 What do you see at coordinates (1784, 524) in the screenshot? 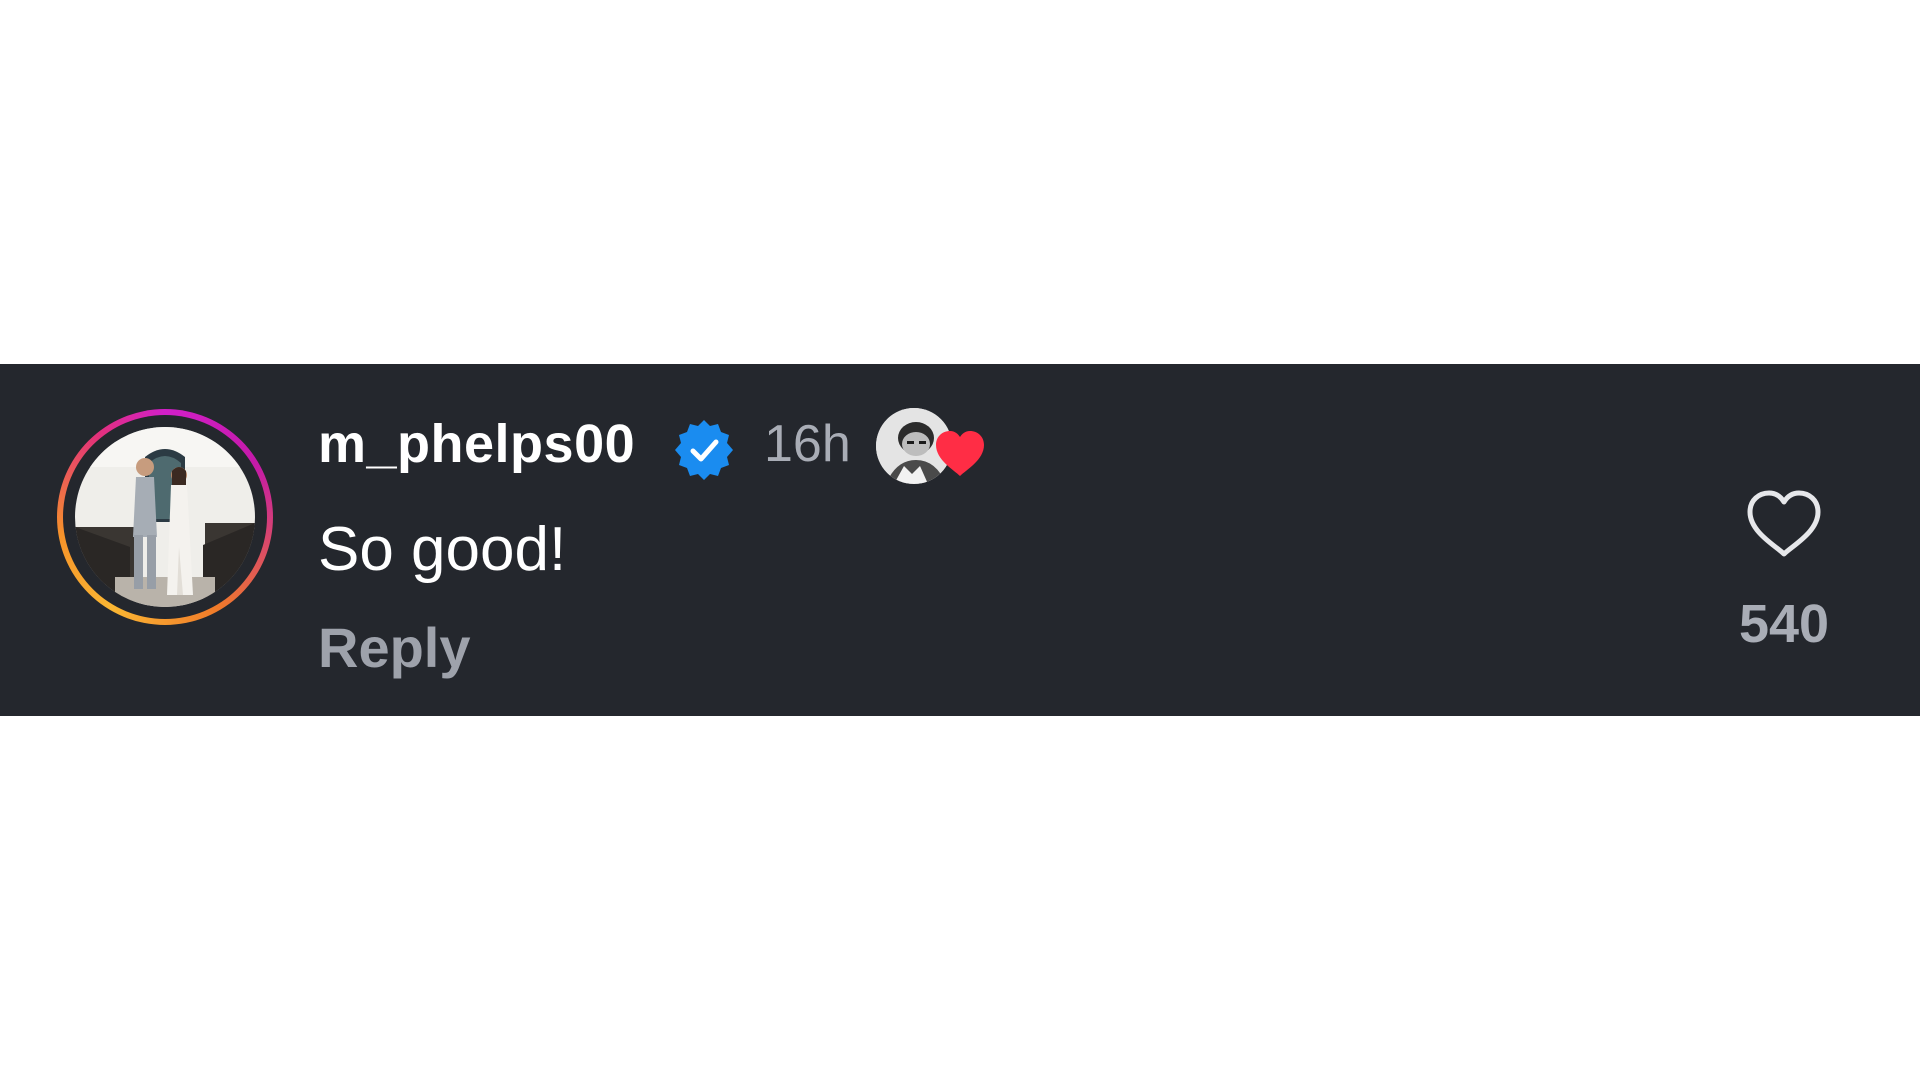
I see `heart-outline-icon` at bounding box center [1784, 524].